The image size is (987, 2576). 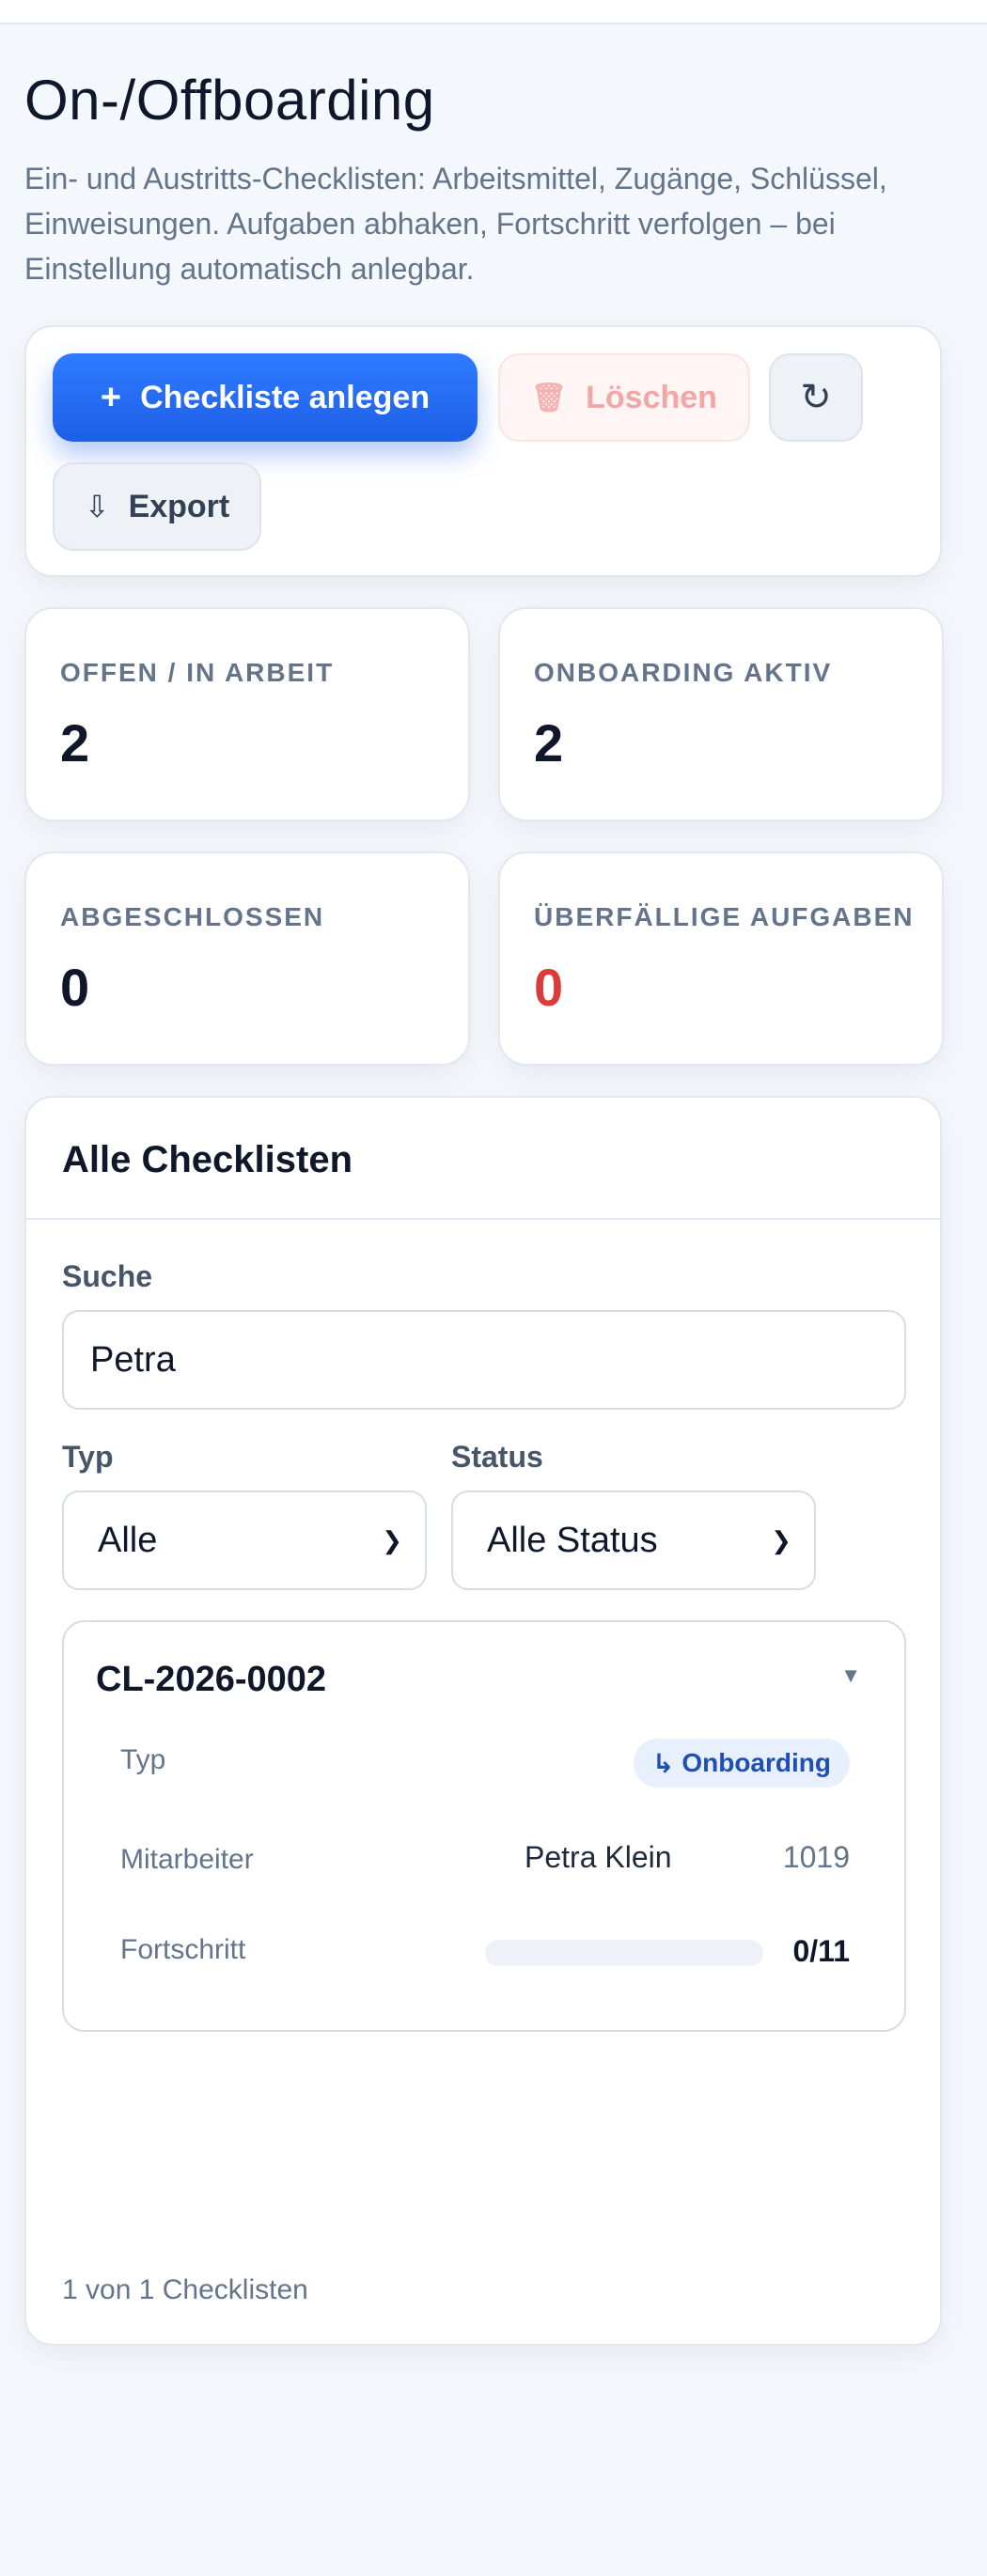 What do you see at coordinates (549, 398) in the screenshot?
I see `trash-icon: 🗑` at bounding box center [549, 398].